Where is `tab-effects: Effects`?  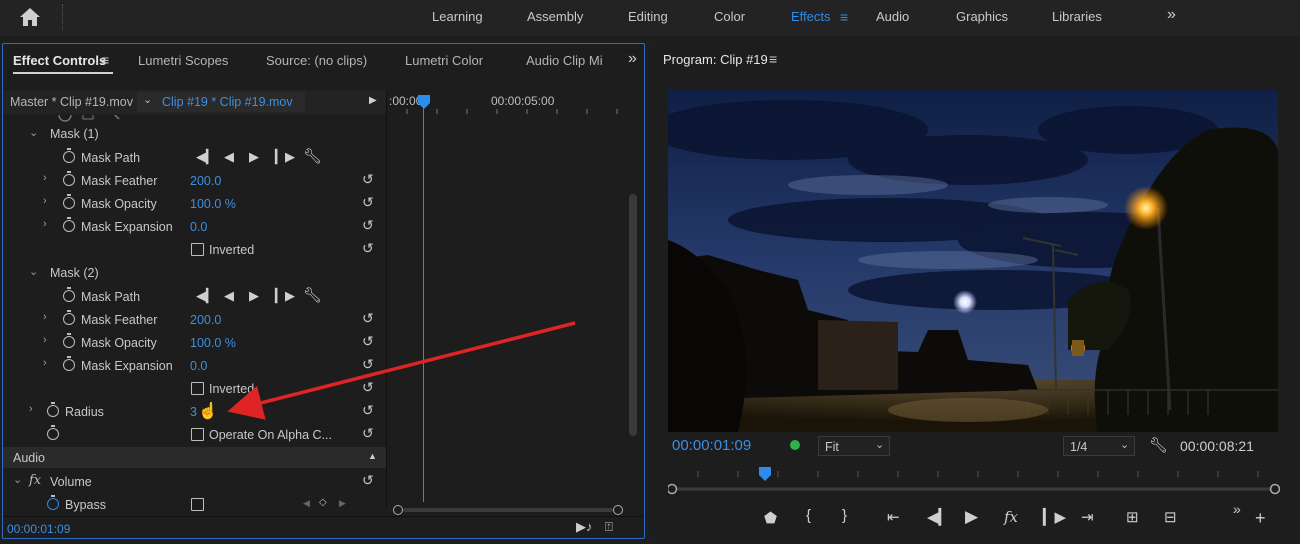
tab-effects: Effects is located at coordinates (811, 16).